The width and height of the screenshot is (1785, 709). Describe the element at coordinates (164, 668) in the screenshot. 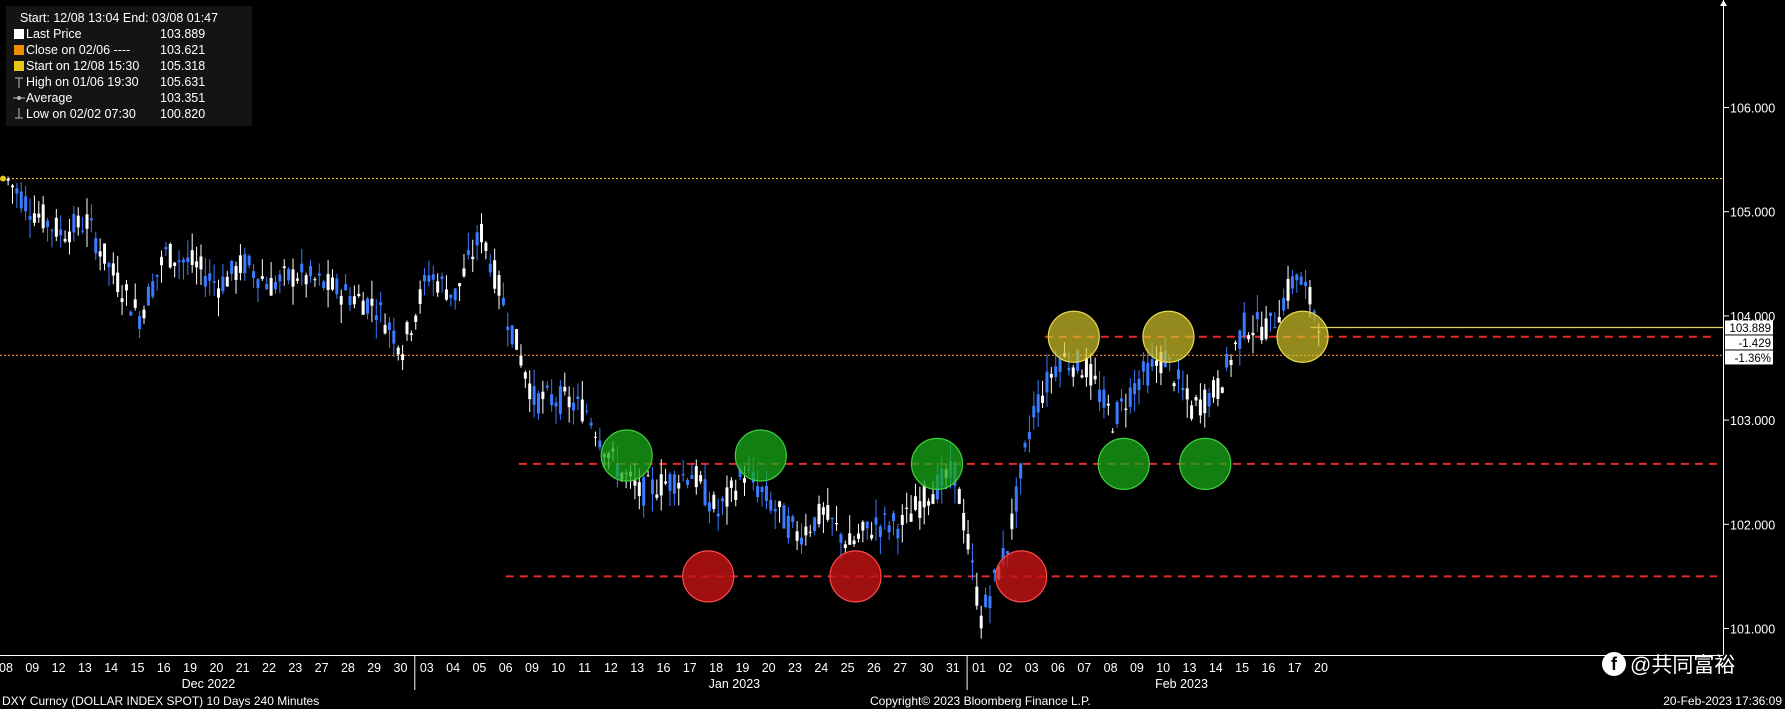

I see `x-tick-label: 16` at that location.